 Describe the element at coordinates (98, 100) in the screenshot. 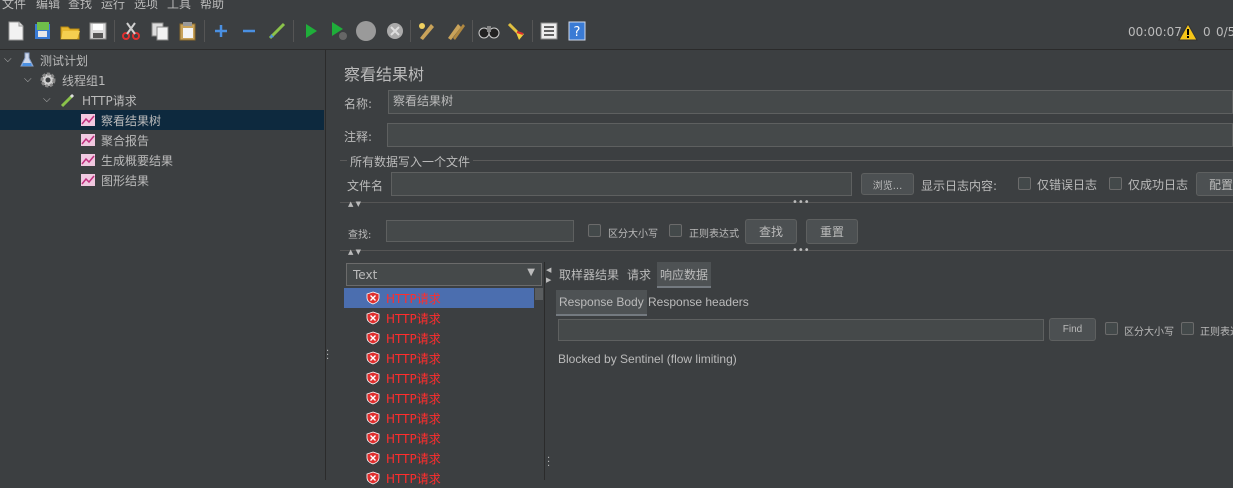

I see `tree-node-http-request: HTTP请求` at that location.